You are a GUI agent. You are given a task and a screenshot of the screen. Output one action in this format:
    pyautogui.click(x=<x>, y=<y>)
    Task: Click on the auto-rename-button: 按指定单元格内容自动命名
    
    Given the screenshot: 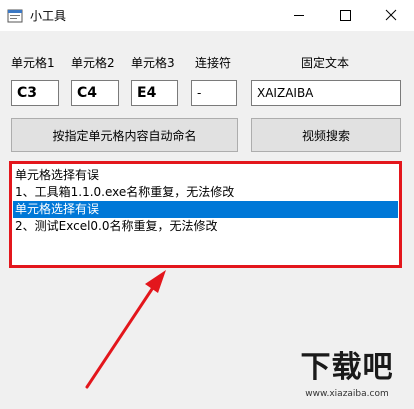 What is the action you would take?
    pyautogui.click(x=124, y=135)
    